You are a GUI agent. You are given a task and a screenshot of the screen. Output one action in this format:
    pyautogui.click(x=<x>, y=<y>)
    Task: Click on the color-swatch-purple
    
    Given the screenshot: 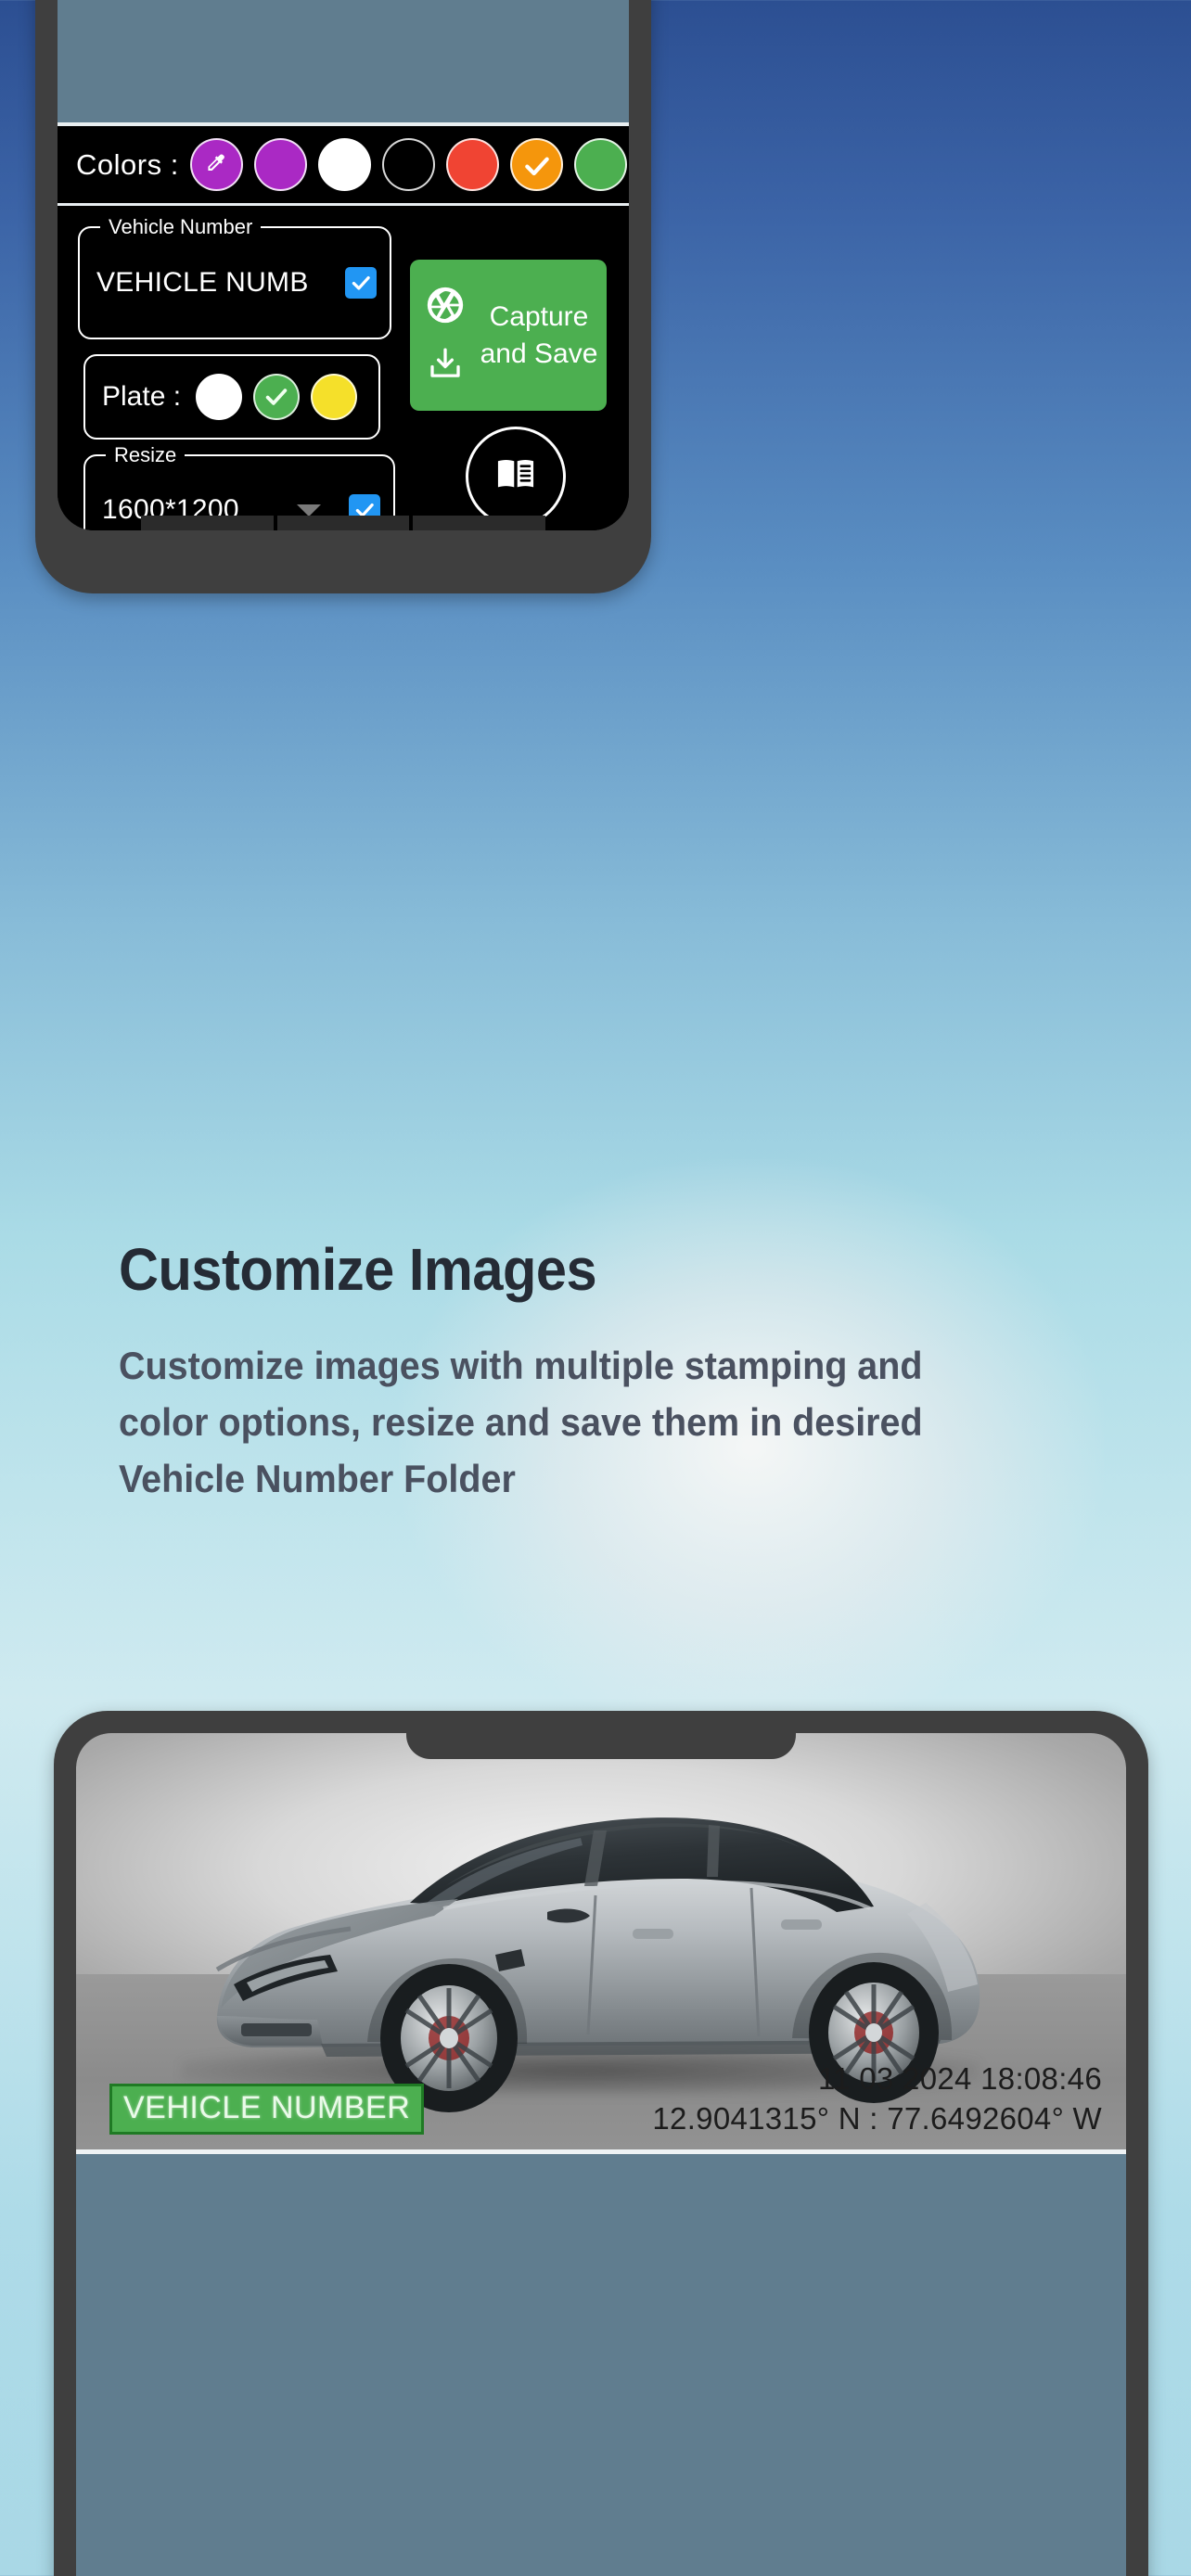 What is the action you would take?
    pyautogui.click(x=280, y=165)
    